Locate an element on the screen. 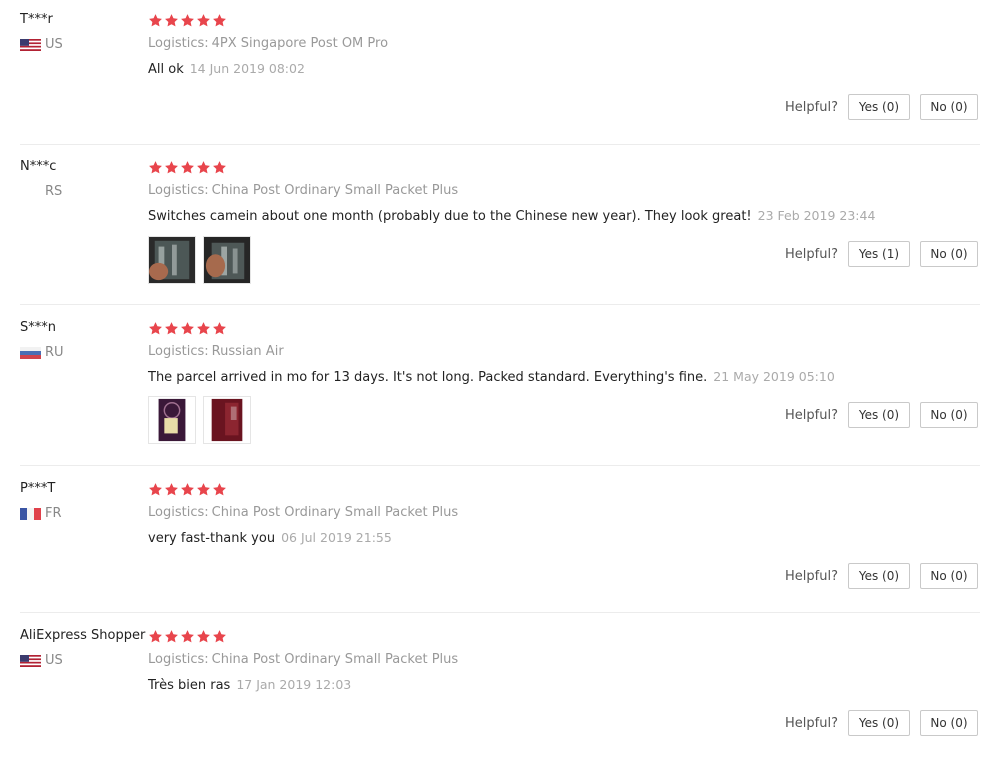 This screenshot has height=760, width=1000. blank-flag-icon is located at coordinates (30, 192).